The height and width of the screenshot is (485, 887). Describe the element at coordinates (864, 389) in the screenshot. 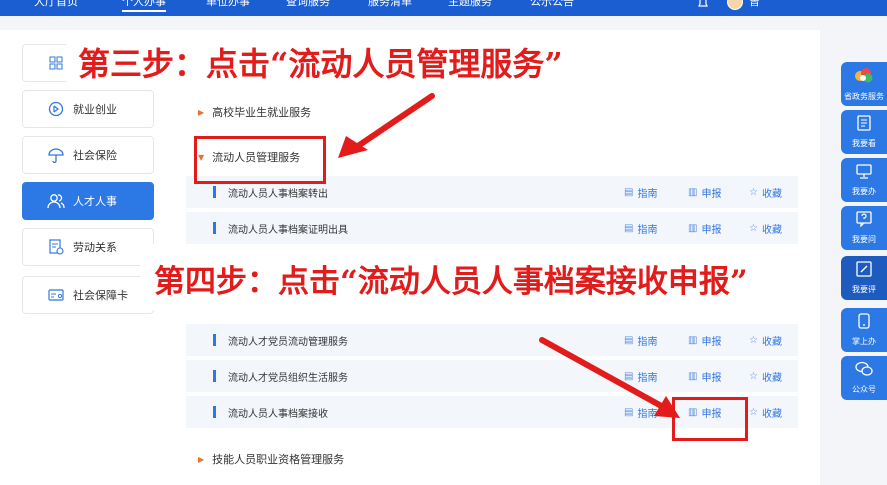

I see `toolbar-label: 公众号` at that location.